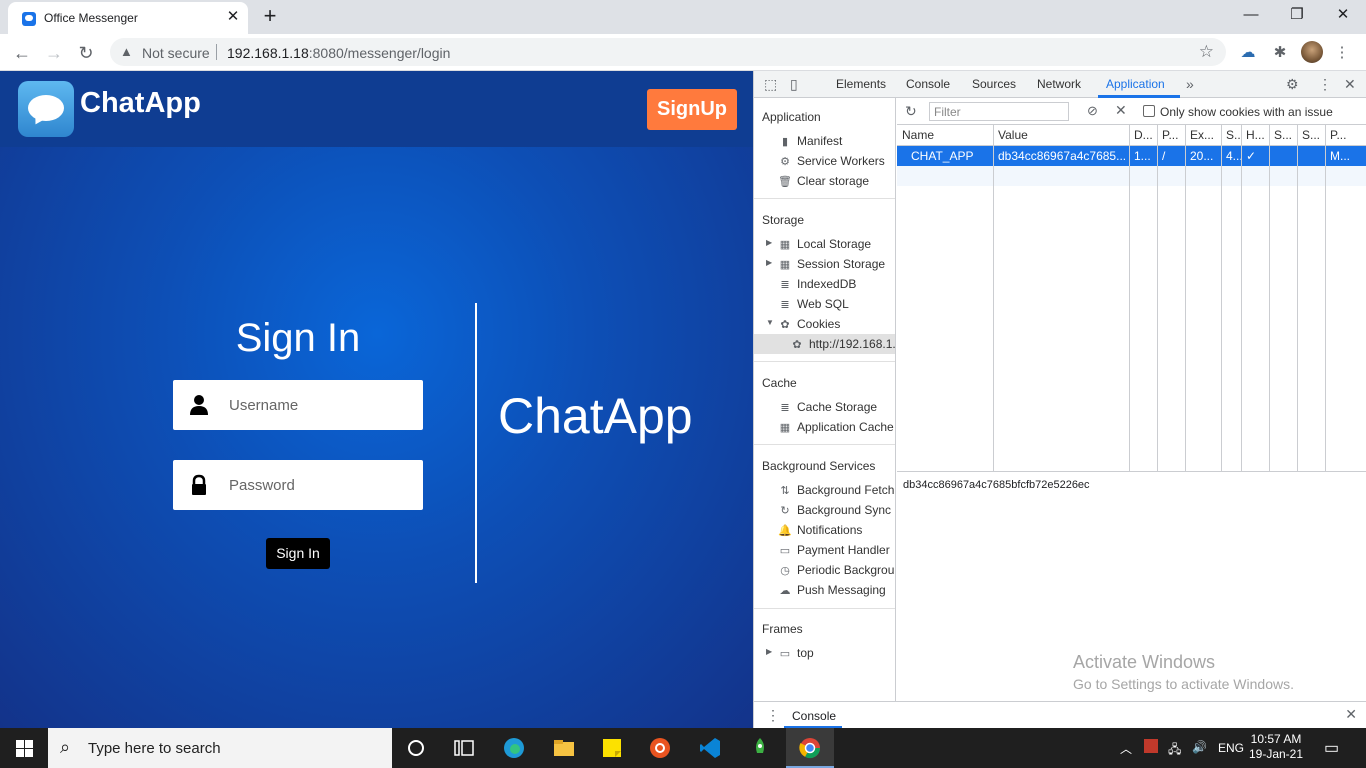 This screenshot has width=1366, height=768. I want to click on filter-input, so click(999, 111).